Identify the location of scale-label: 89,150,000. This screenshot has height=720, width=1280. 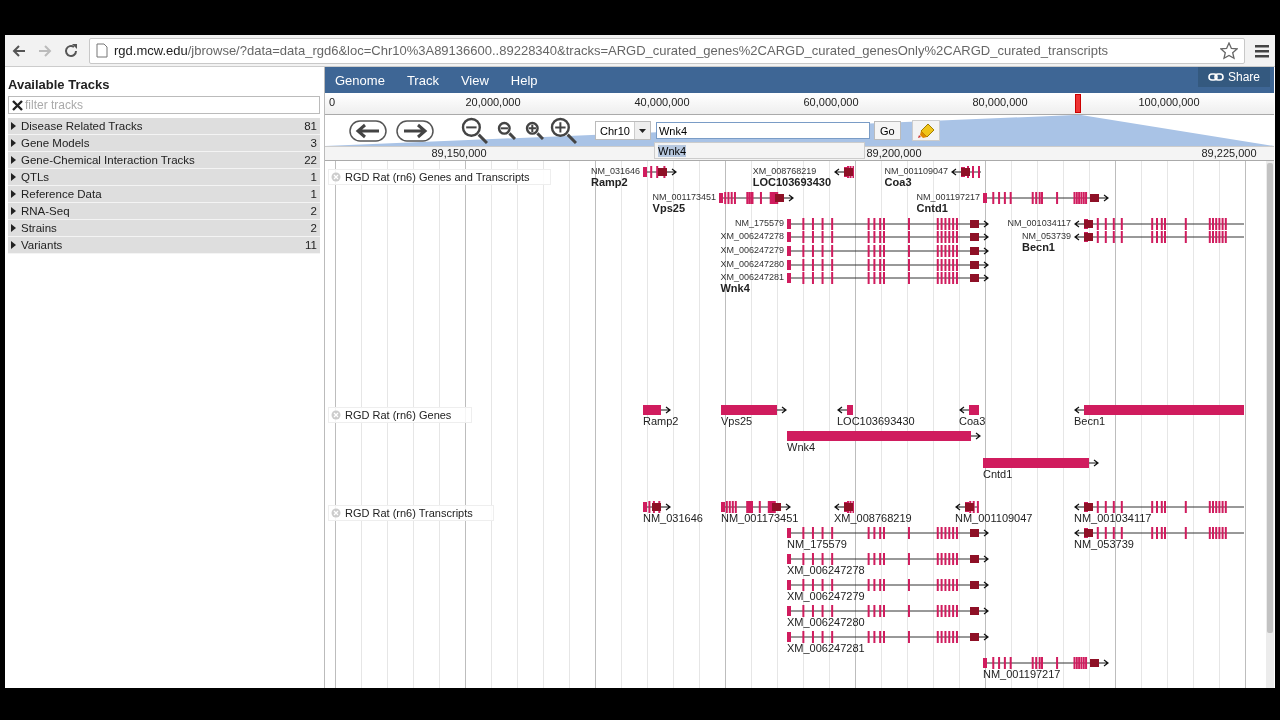
(459, 153).